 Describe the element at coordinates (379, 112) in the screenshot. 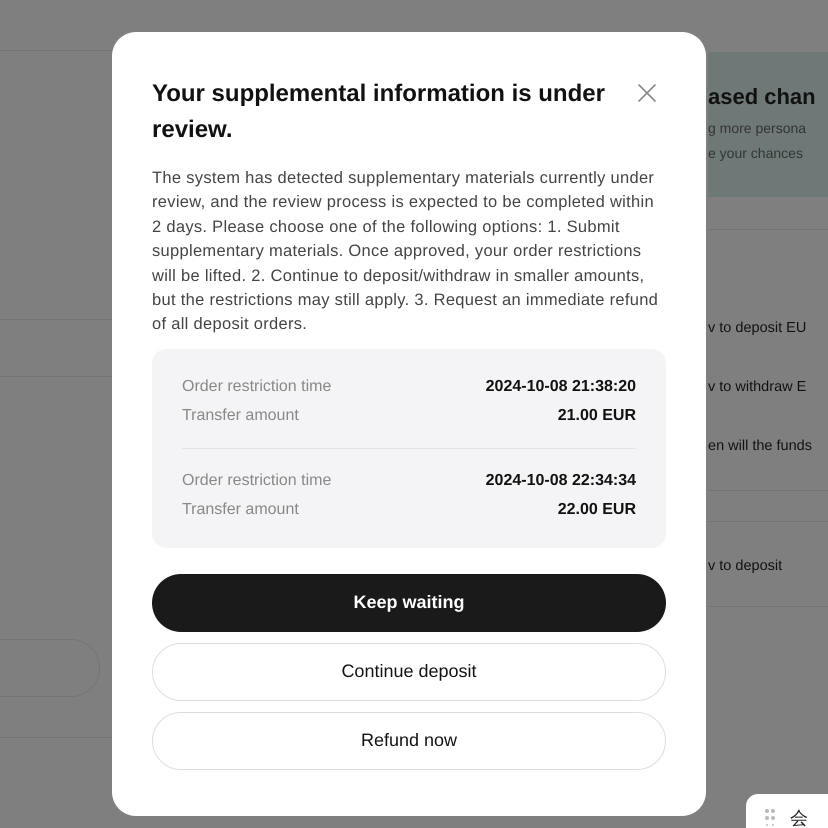

I see `dialog-title: Your supplemental information is under review.` at that location.